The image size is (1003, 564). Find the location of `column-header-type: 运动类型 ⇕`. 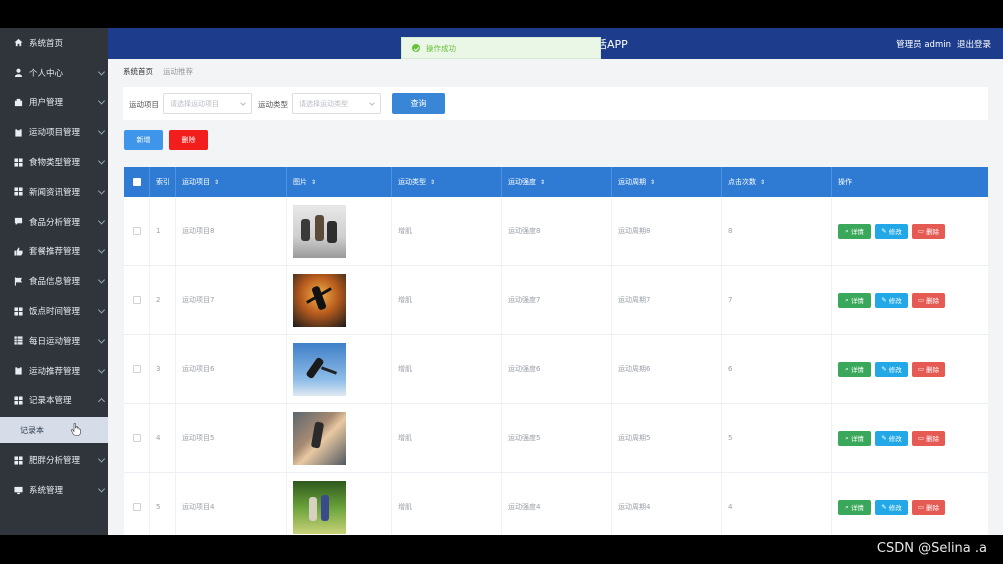

column-header-type: 运动类型 ⇕ is located at coordinates (447, 182).